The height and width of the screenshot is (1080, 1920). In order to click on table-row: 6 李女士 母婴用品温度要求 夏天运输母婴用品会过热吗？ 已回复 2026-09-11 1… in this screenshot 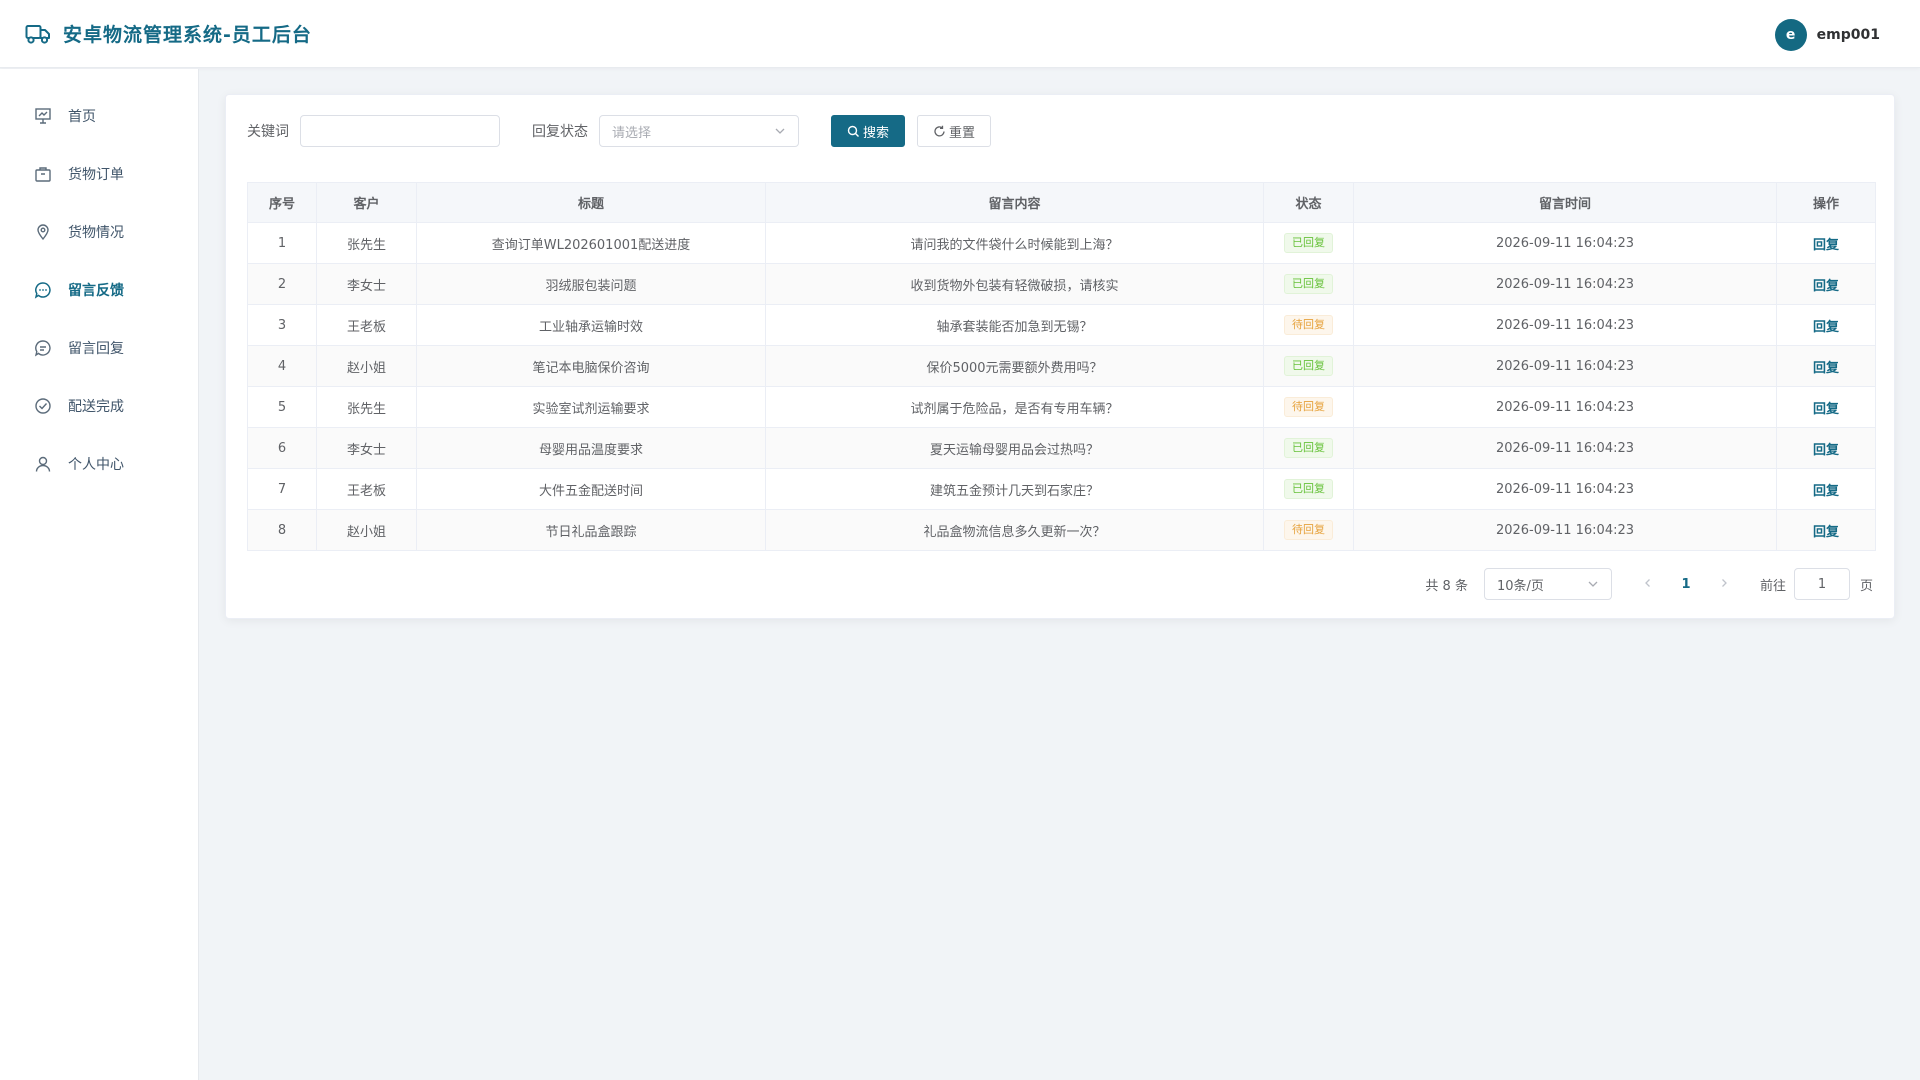, I will do `click(1061, 448)`.